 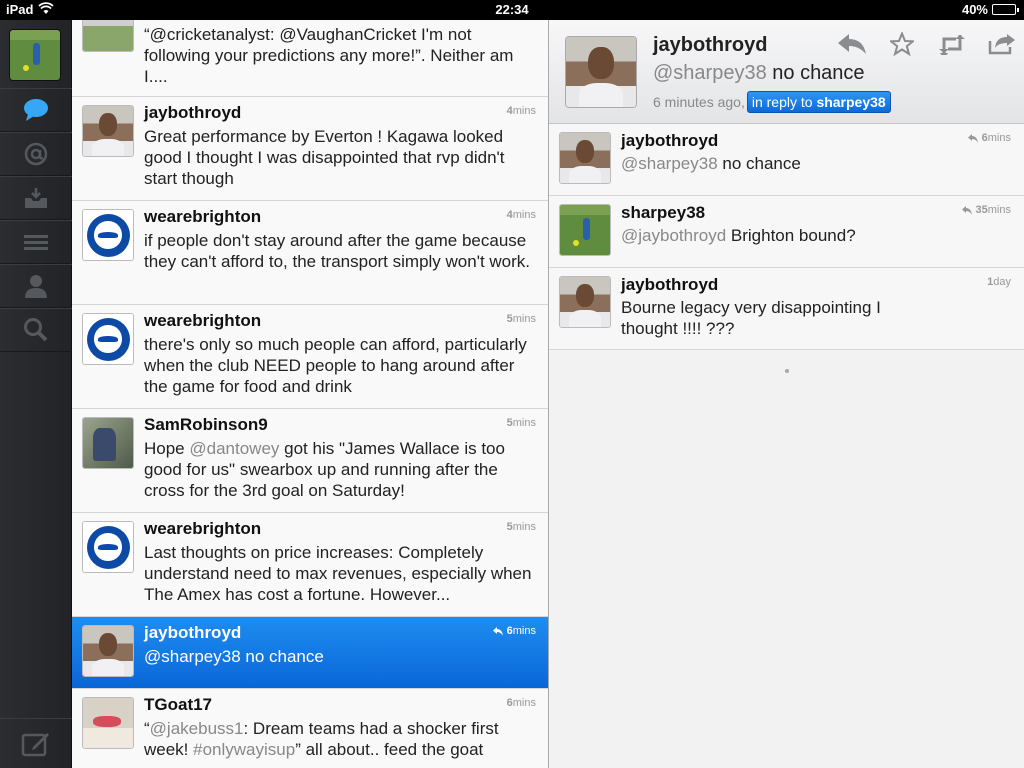 What do you see at coordinates (197, 728) in the screenshot?
I see `mention-link: @jakebuss1` at bounding box center [197, 728].